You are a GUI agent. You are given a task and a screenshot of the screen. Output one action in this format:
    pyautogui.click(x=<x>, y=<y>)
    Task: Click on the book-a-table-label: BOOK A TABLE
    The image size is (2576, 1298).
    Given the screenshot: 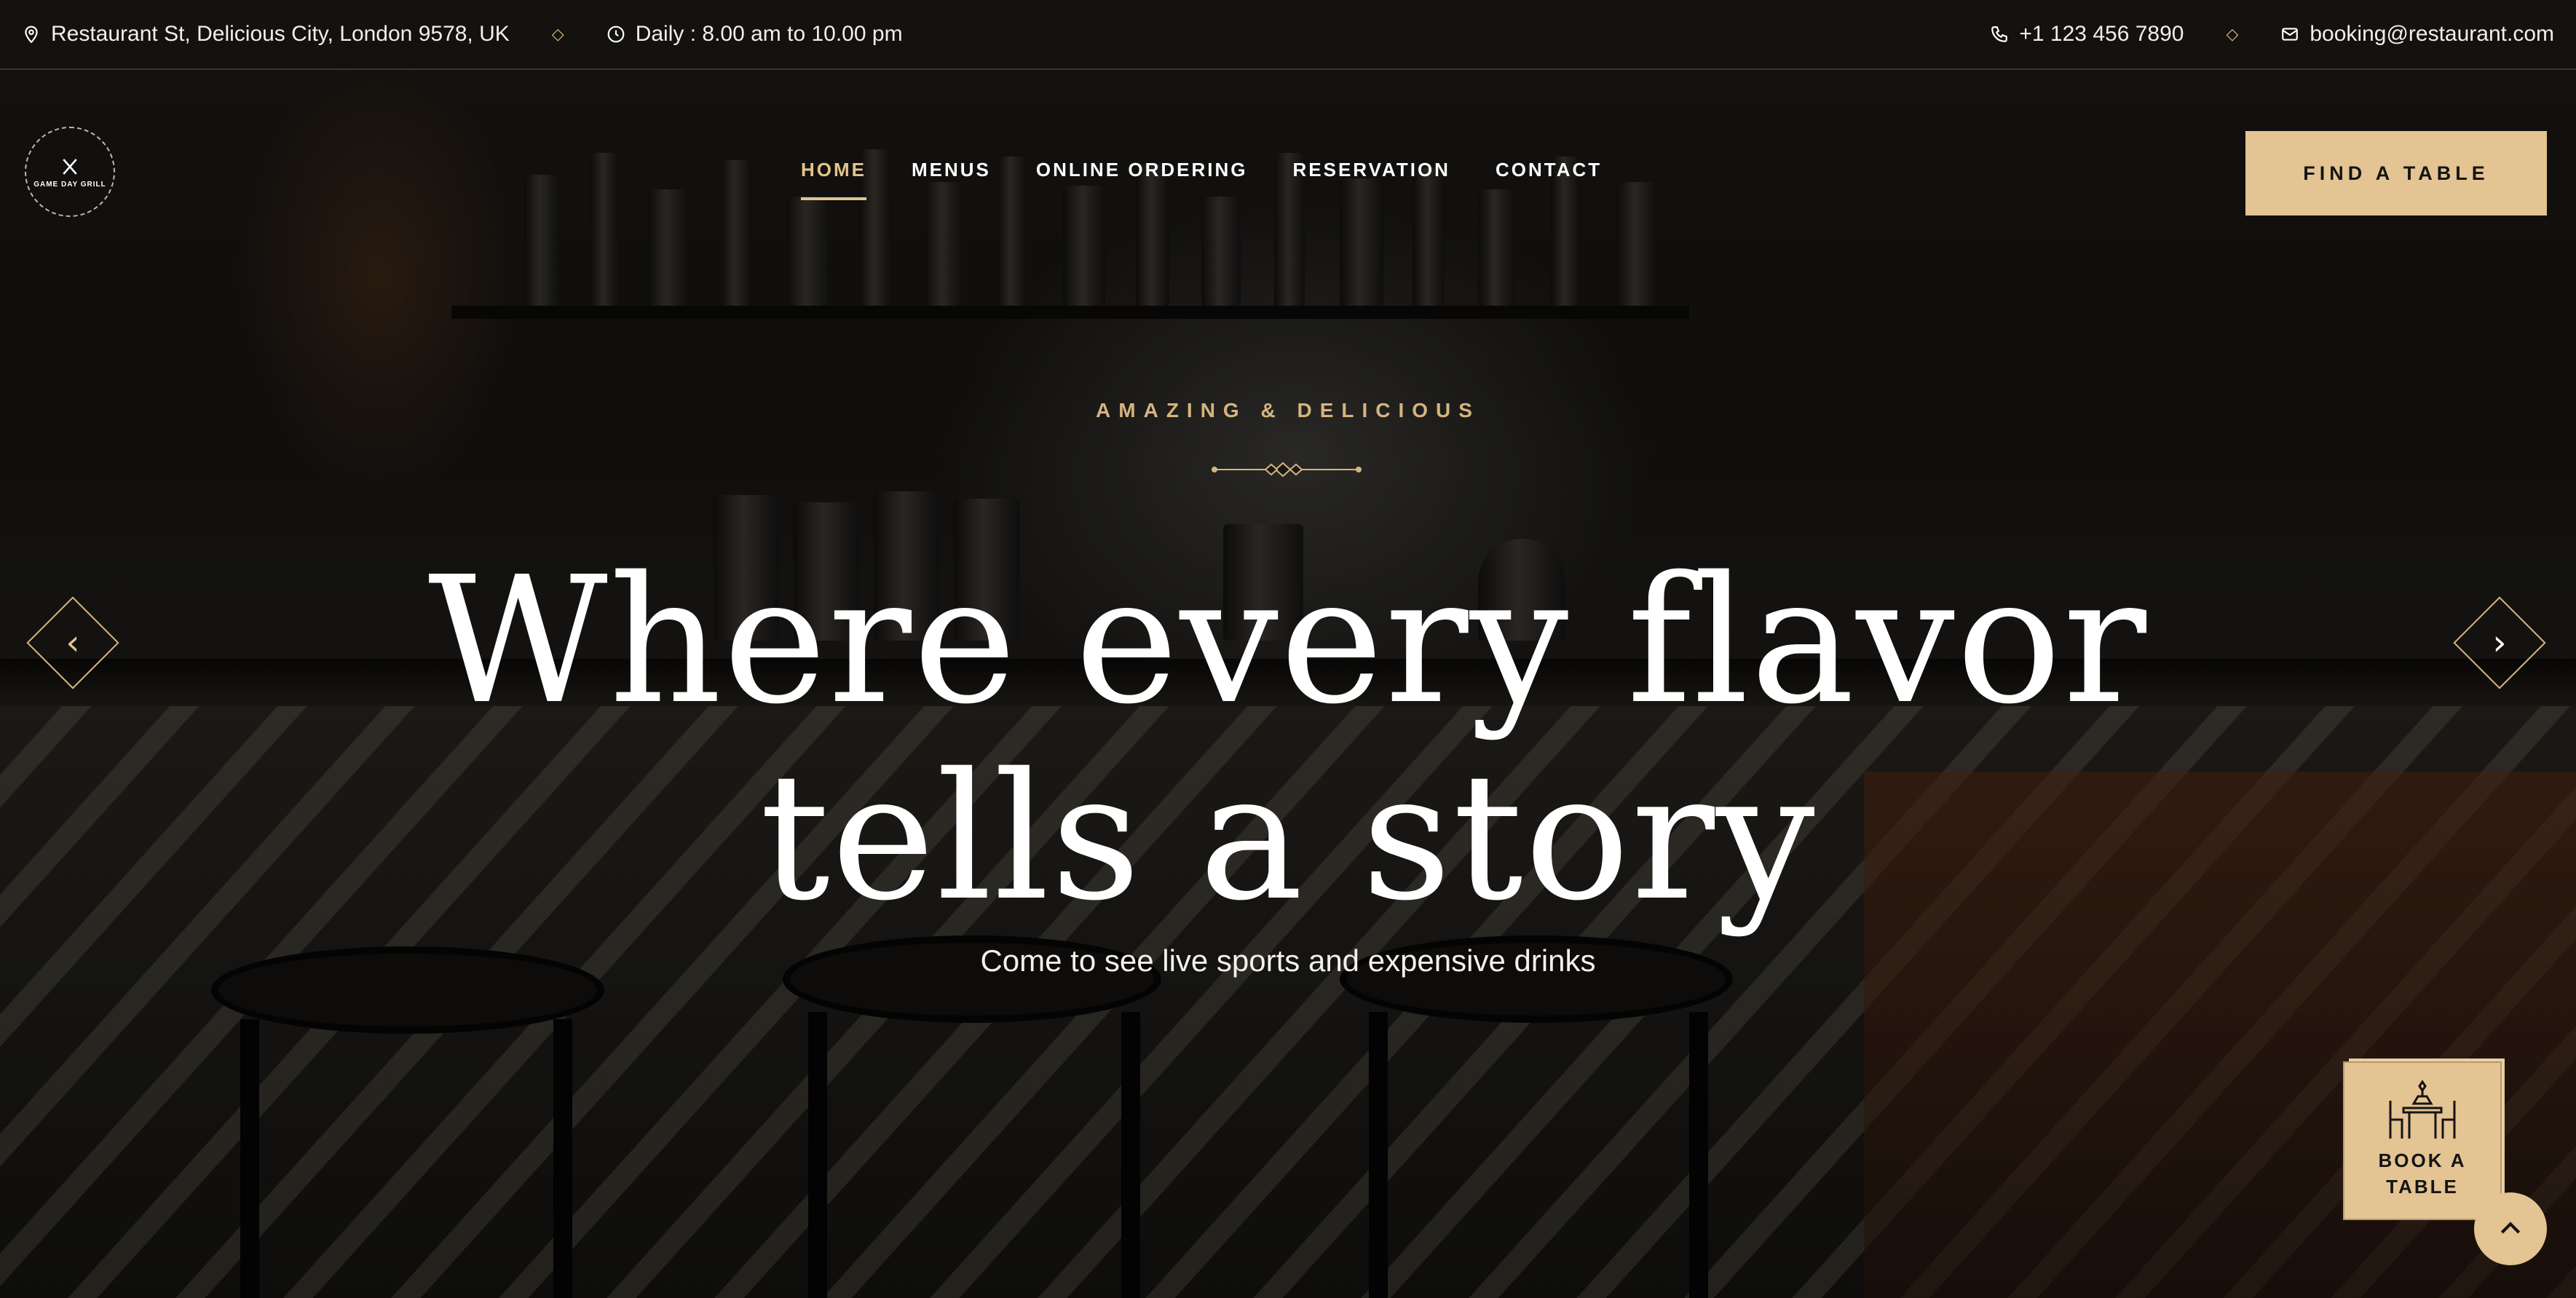 What is the action you would take?
    pyautogui.click(x=2422, y=1173)
    